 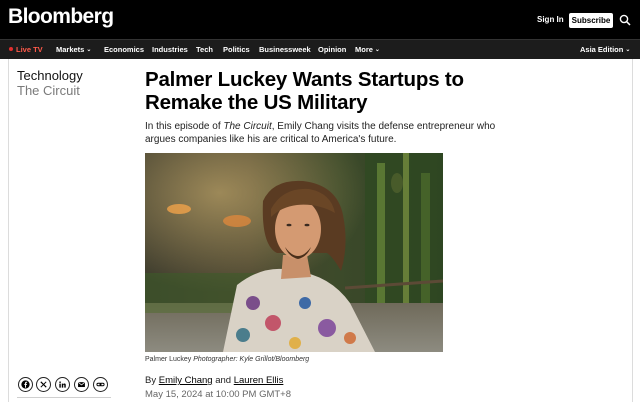 I want to click on byline: By Emily Chang and Lauren Ellis, so click(x=214, y=380).